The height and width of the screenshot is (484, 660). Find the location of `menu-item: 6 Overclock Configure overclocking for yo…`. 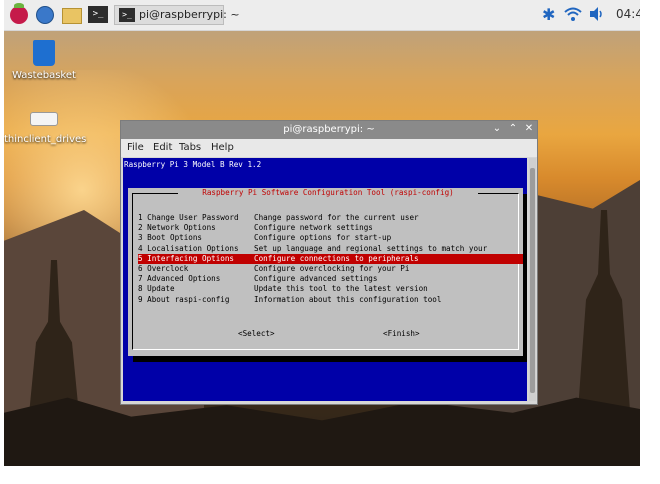

menu-item: 6 Overclock Configure overclocking for yo… is located at coordinates (330, 269).